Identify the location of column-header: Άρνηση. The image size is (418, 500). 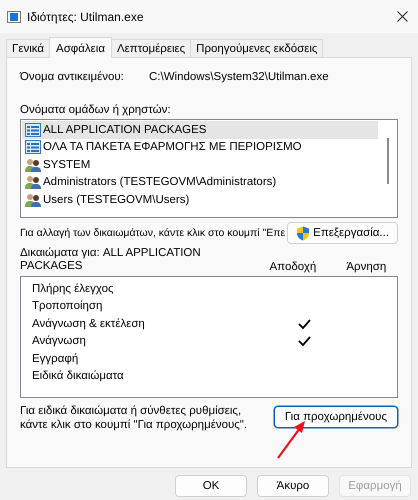
(366, 267).